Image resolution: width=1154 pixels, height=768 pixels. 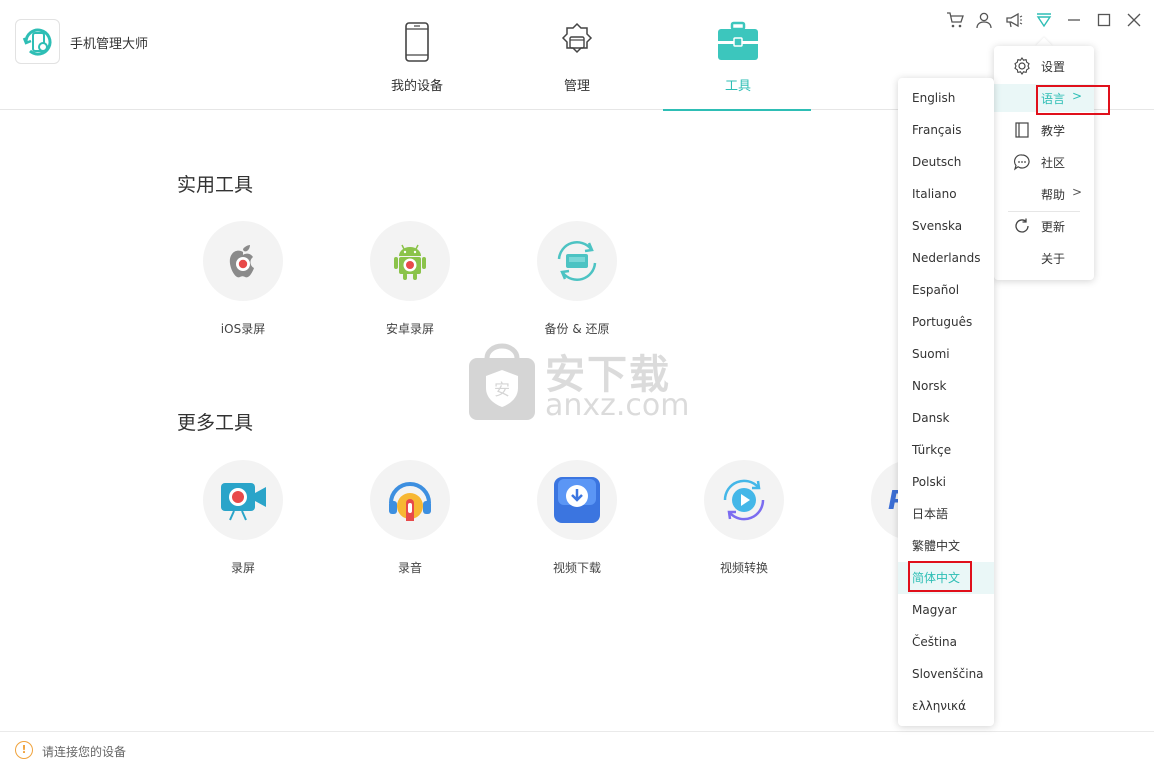 I want to click on tool-audio-record: 录音, so click(x=410, y=518).